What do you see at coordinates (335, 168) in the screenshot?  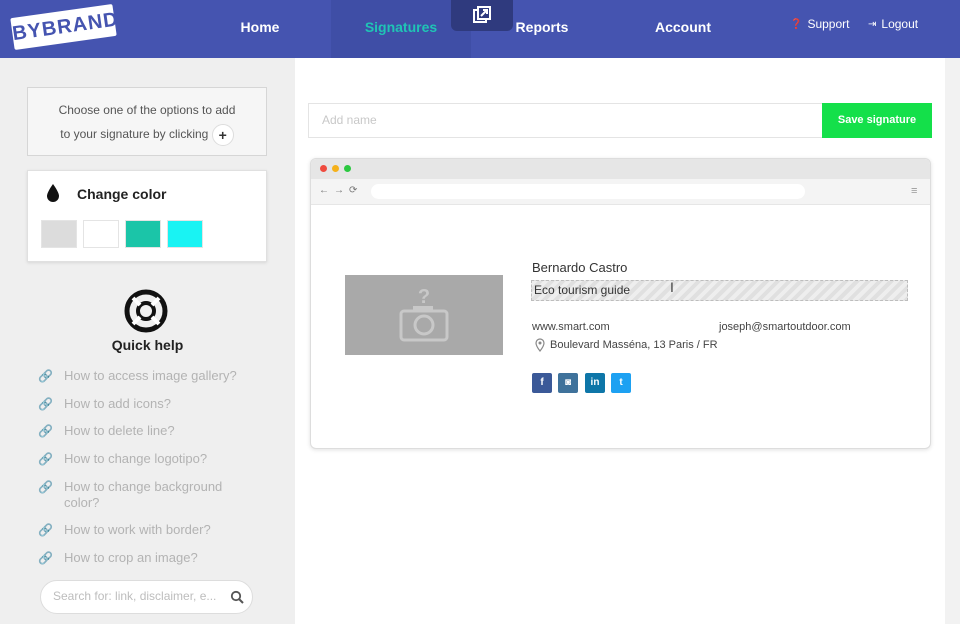 I see `window-minimize-dot` at bounding box center [335, 168].